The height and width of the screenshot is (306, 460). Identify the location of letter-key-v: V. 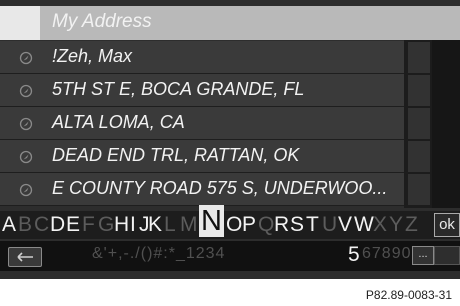
(345, 225).